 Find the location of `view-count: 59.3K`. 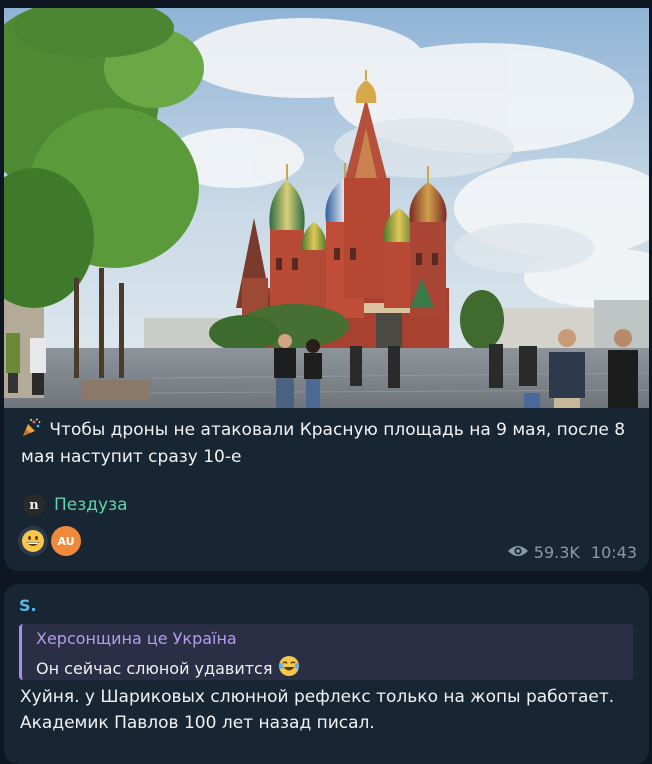

view-count: 59.3K is located at coordinates (556, 552).